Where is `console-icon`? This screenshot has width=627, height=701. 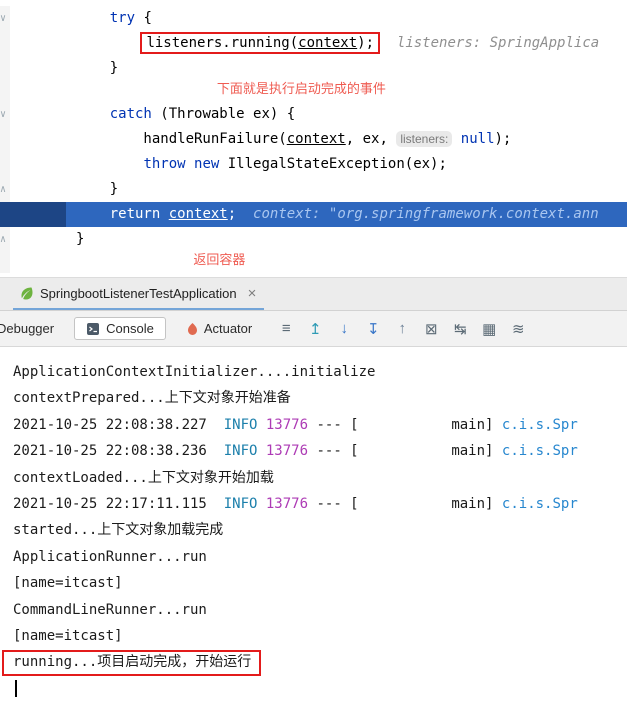
console-icon is located at coordinates (93, 329).